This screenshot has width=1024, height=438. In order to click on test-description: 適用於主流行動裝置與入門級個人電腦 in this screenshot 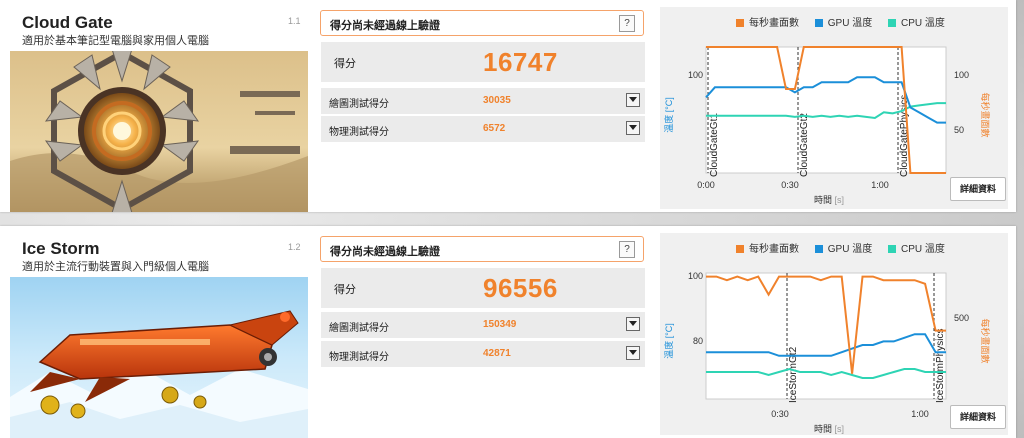, I will do `click(115, 267)`.